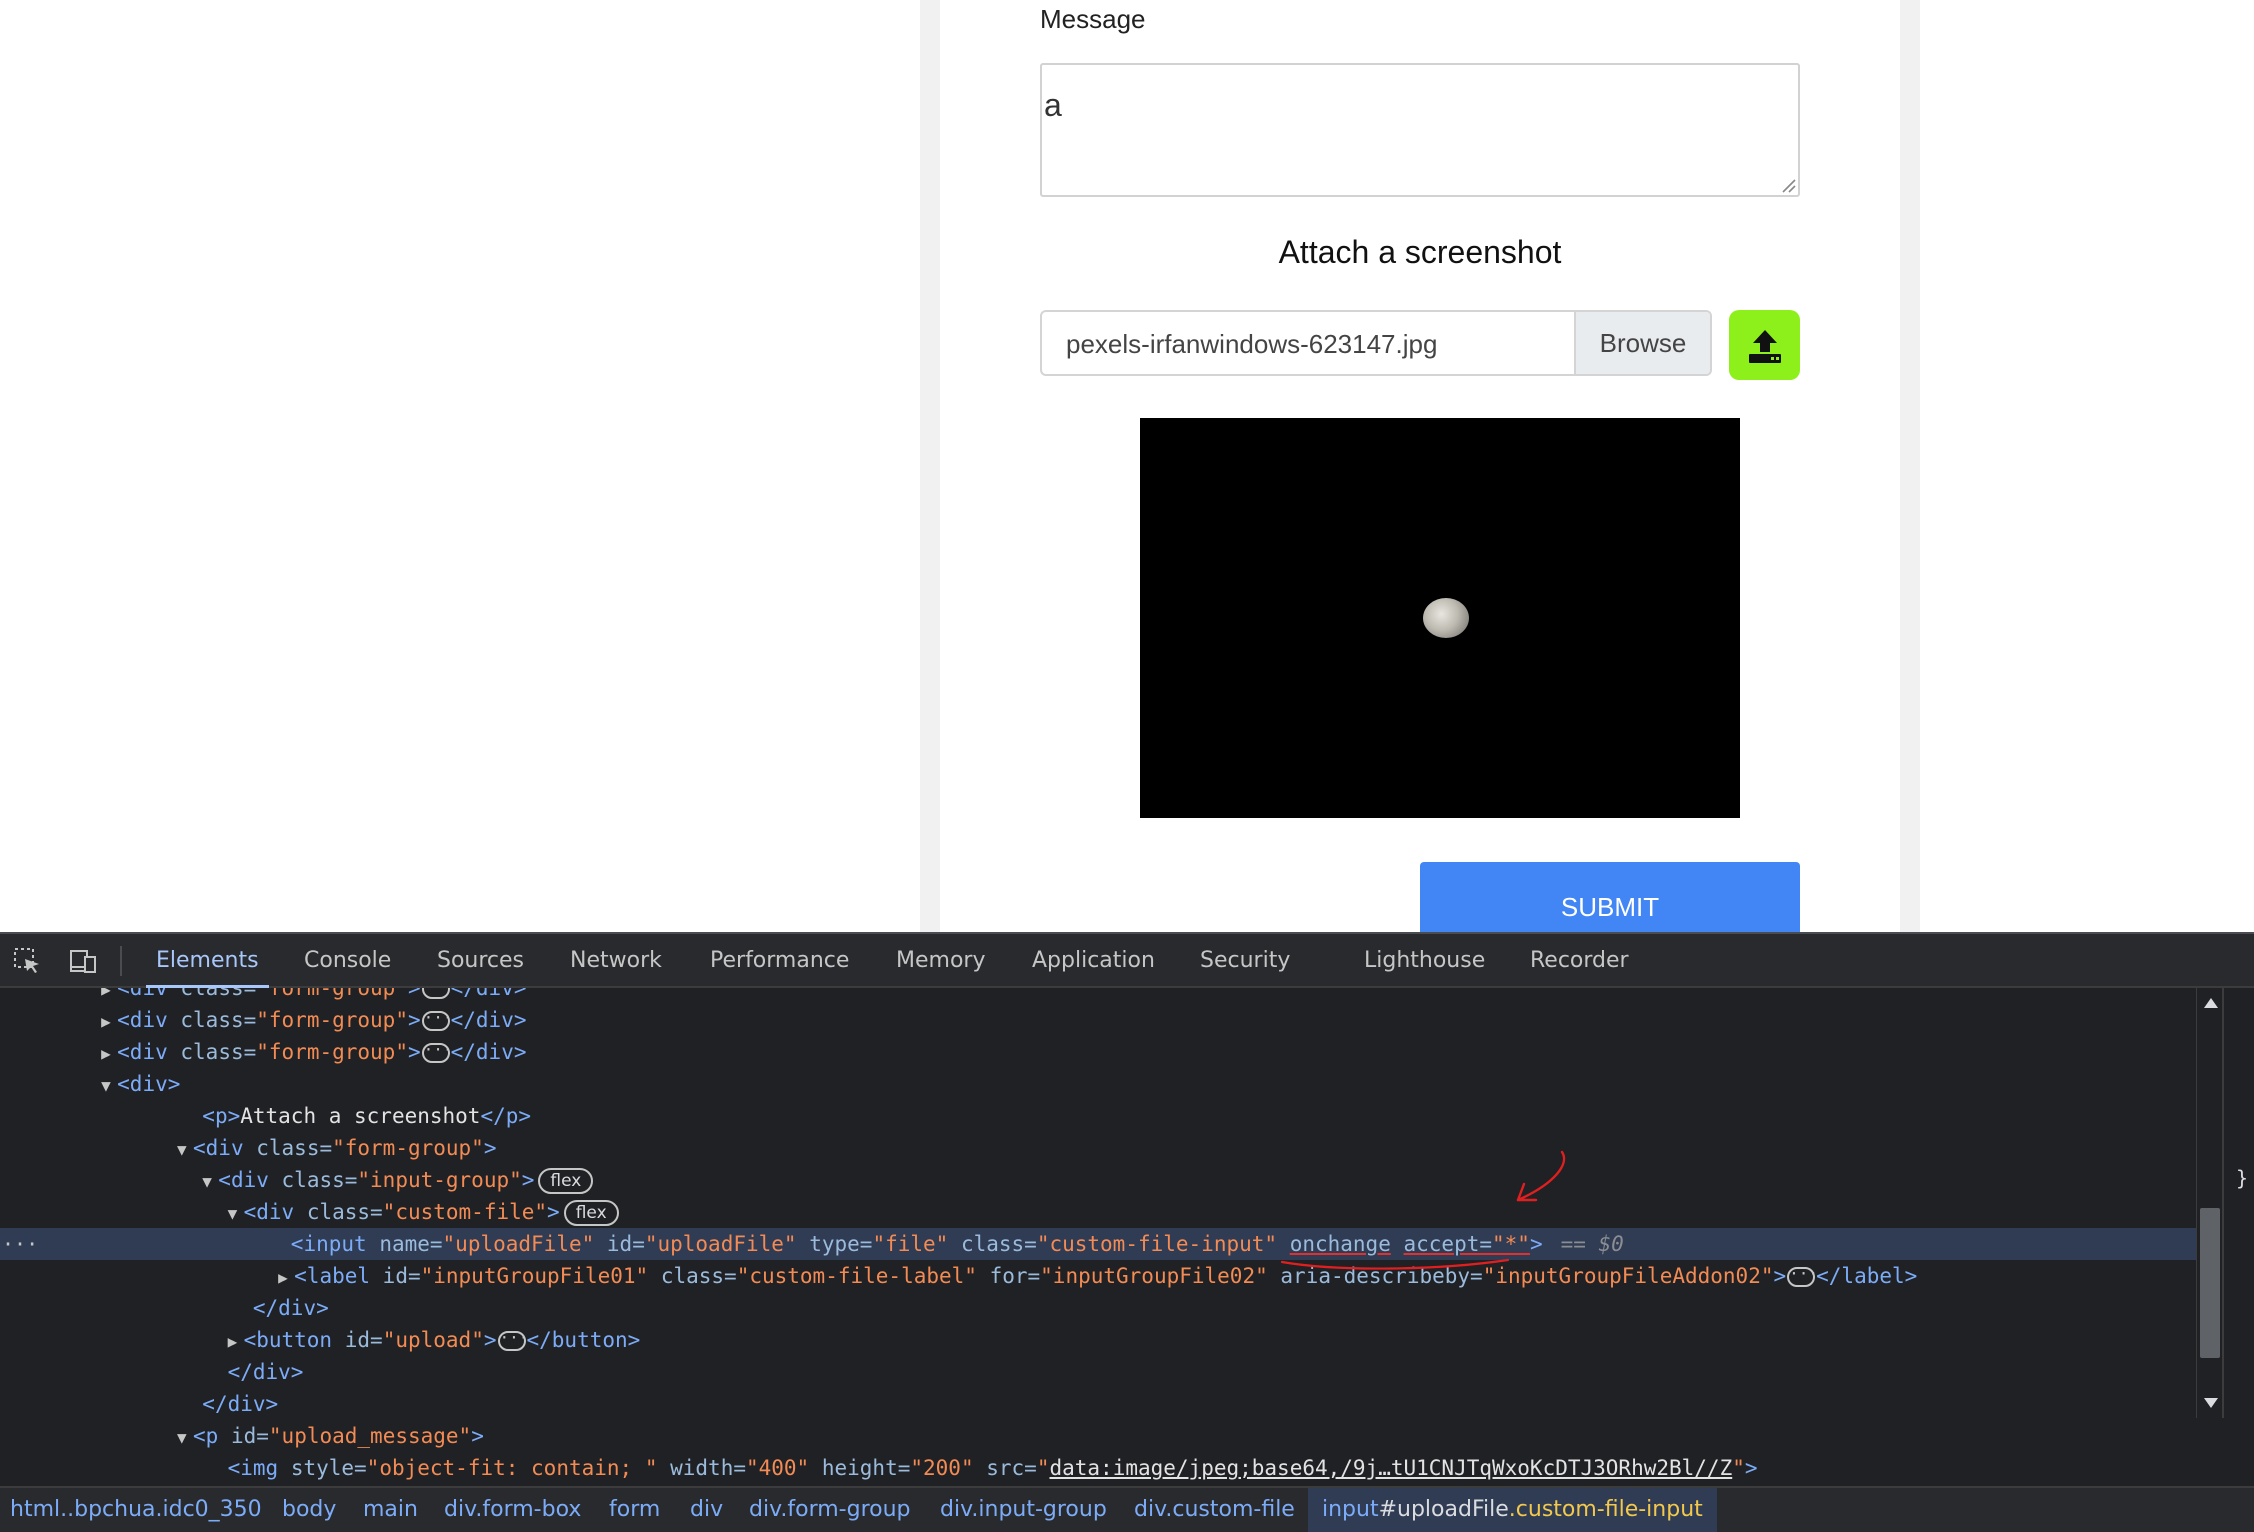 This screenshot has height=1532, width=2254. Describe the element at coordinates (1420, 252) in the screenshot. I see `attach-screenshot-heading: Attach a screenshot` at that location.